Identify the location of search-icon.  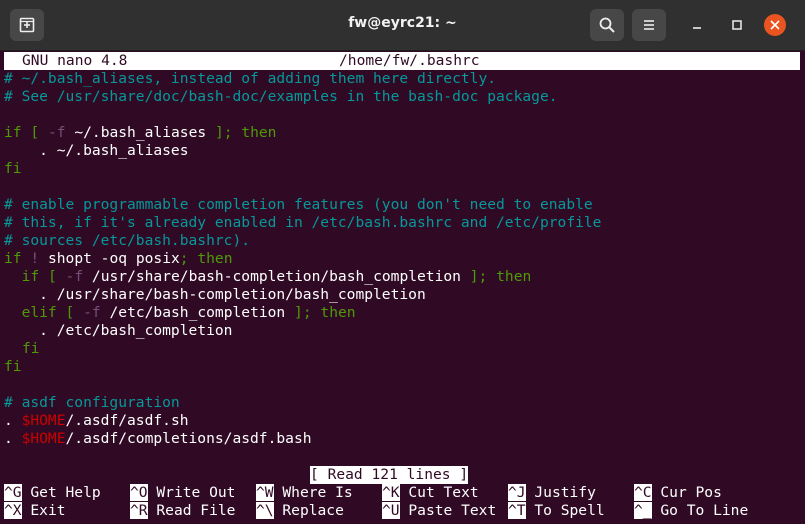
(607, 25).